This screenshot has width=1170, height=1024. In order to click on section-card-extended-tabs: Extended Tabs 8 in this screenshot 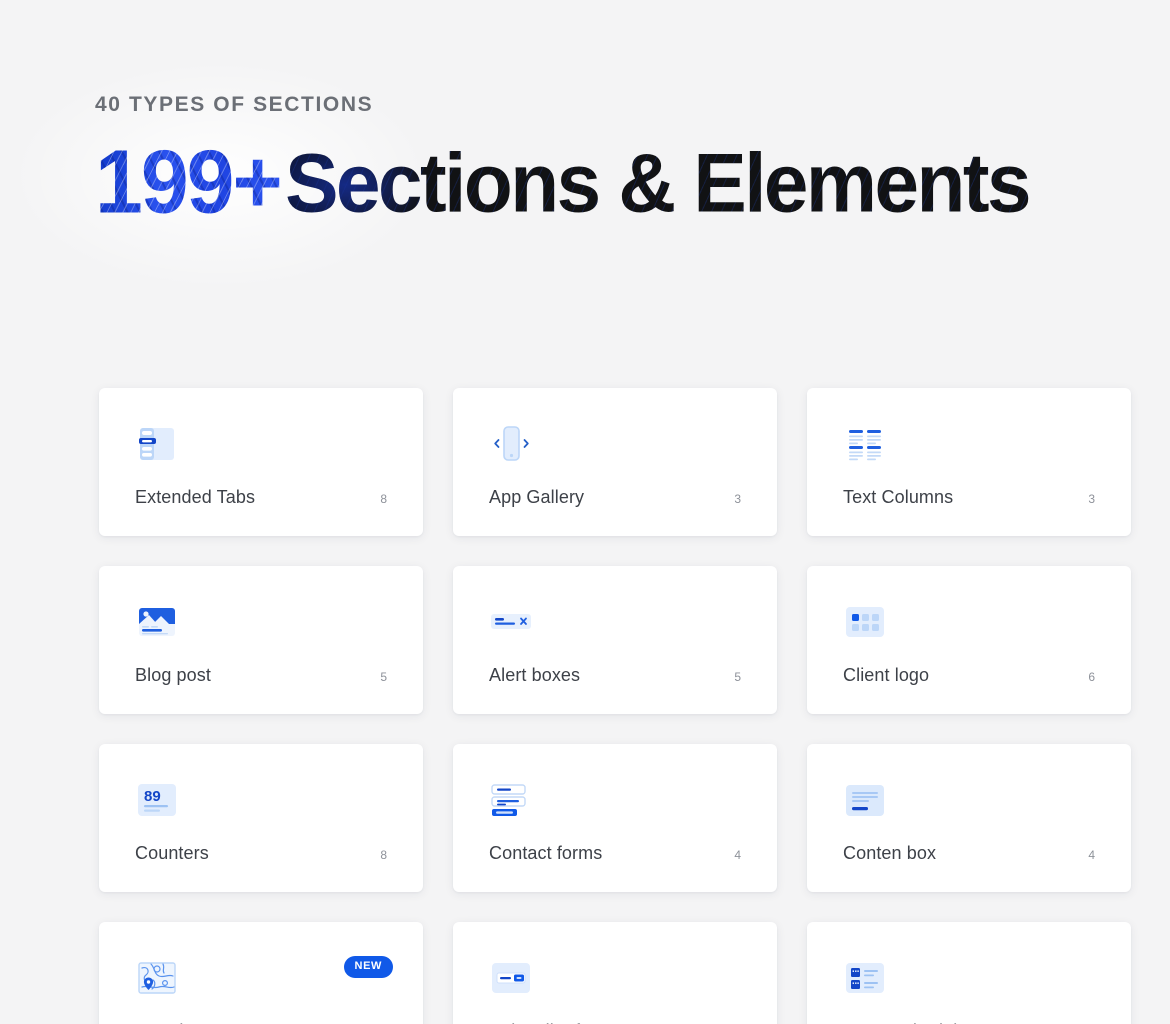, I will do `click(261, 462)`.